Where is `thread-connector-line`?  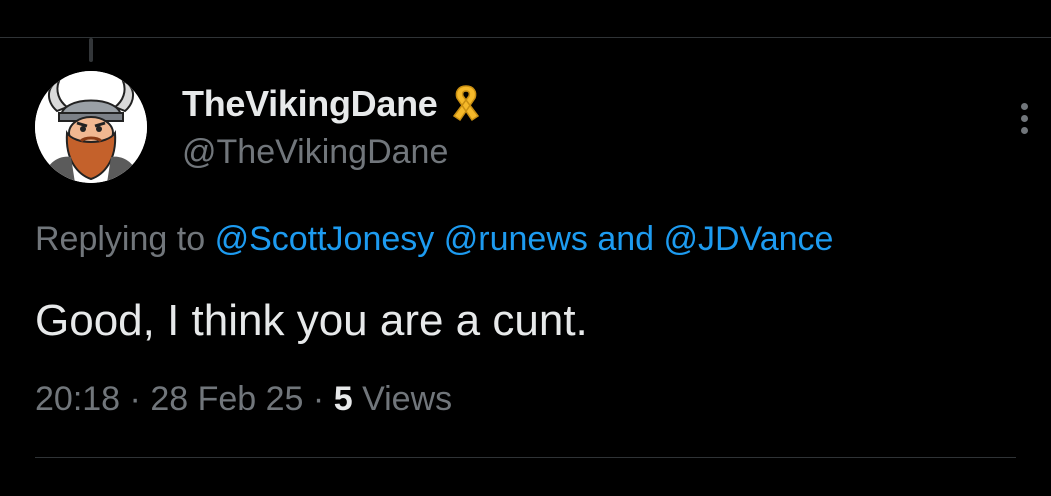 thread-connector-line is located at coordinates (91, 50).